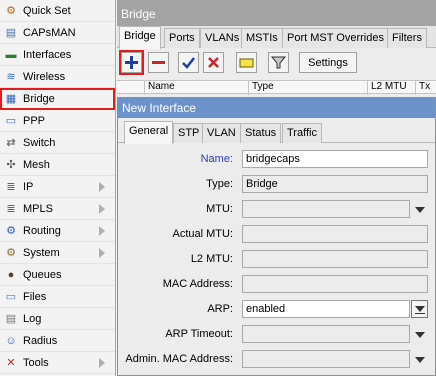 This screenshot has width=436, height=376. What do you see at coordinates (335, 184) in the screenshot?
I see `type-field: Bridge` at bounding box center [335, 184].